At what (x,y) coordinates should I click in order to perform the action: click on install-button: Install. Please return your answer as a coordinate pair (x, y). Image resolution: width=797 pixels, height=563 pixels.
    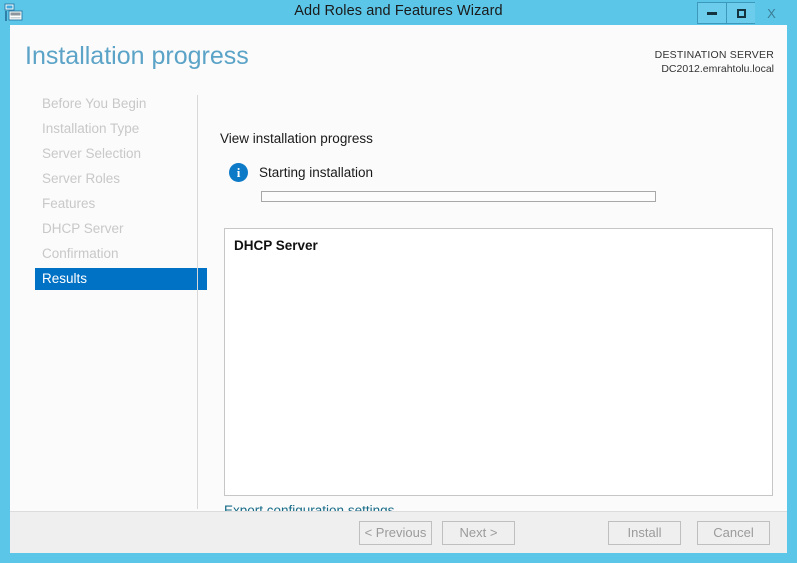
    Looking at the image, I should click on (644, 533).